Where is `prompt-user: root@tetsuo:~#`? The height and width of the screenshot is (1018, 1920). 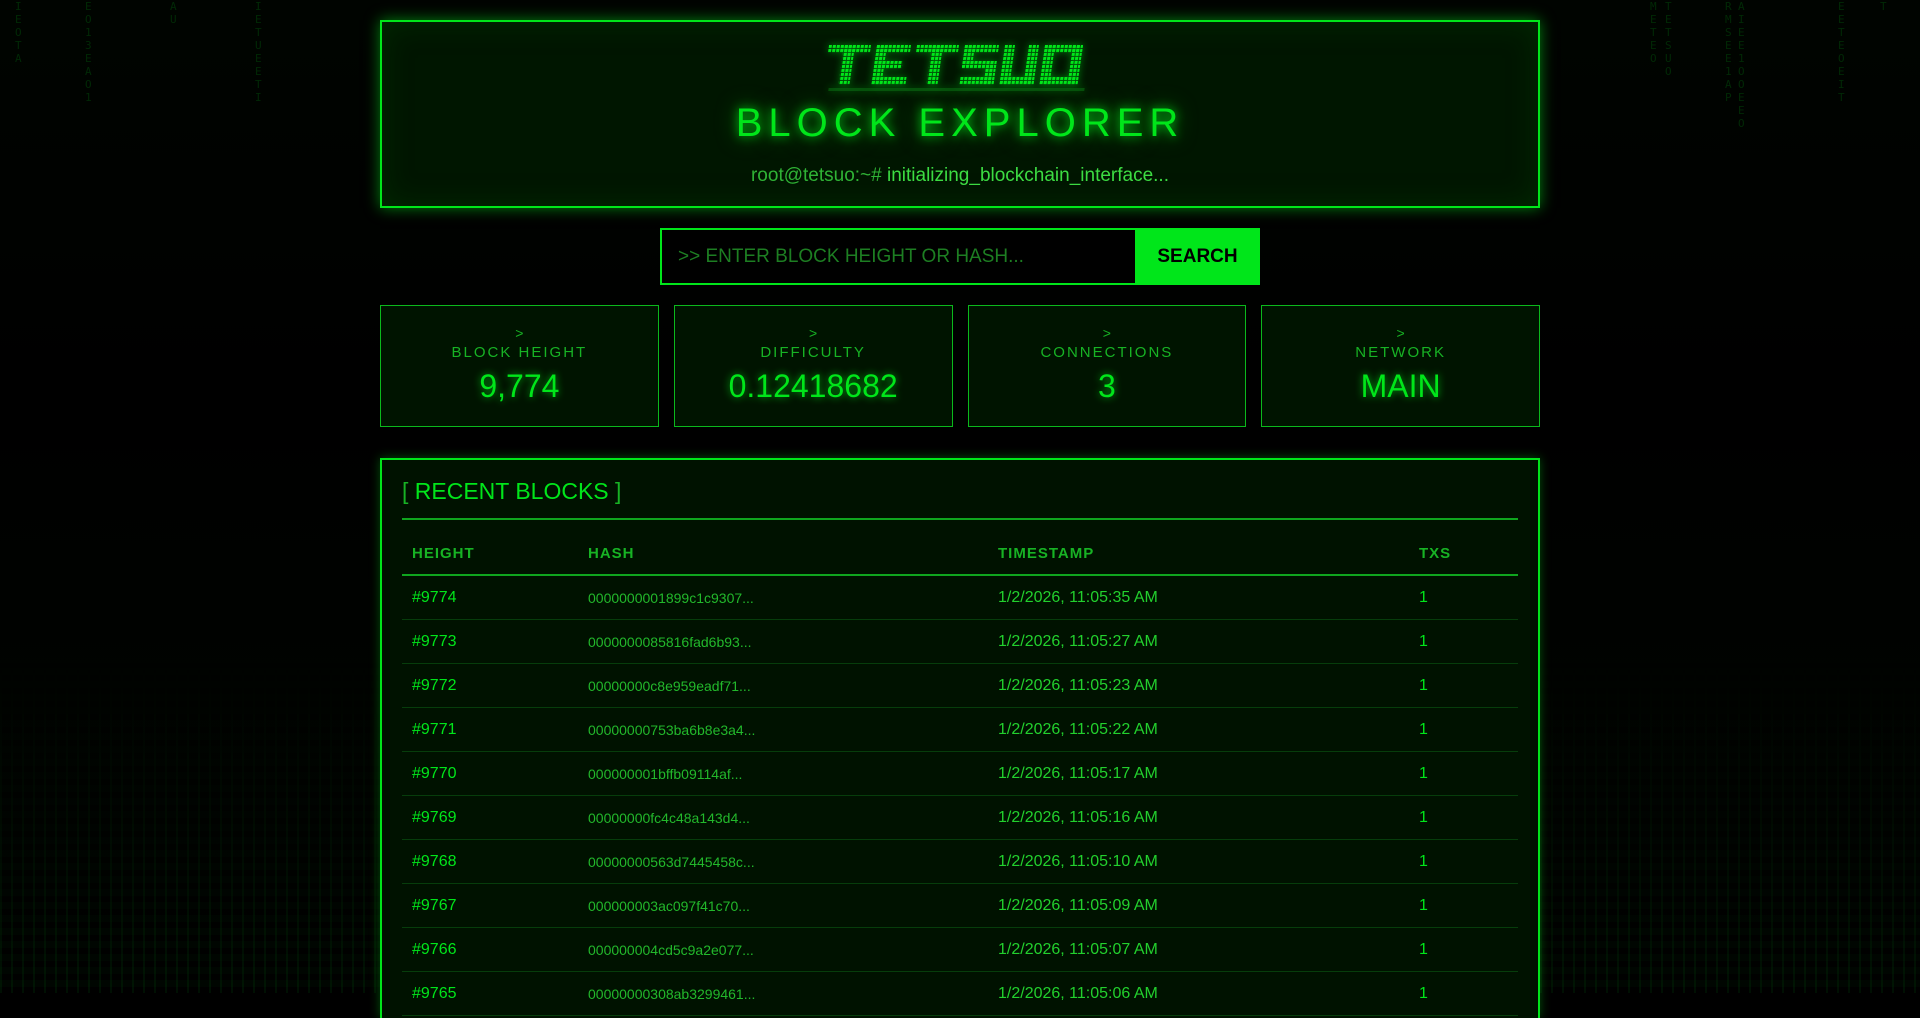 prompt-user: root@tetsuo:~# is located at coordinates (816, 175).